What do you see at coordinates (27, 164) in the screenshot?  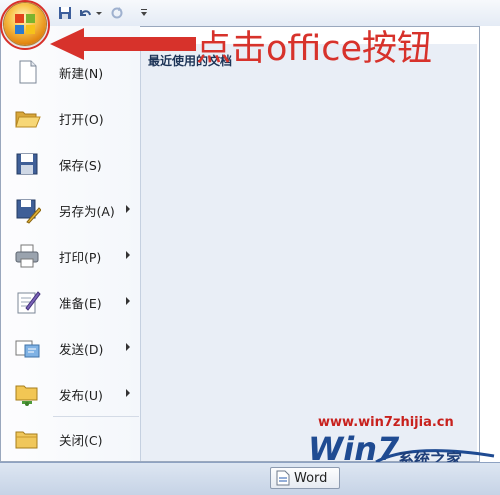 I see `save-floppy-icon` at bounding box center [27, 164].